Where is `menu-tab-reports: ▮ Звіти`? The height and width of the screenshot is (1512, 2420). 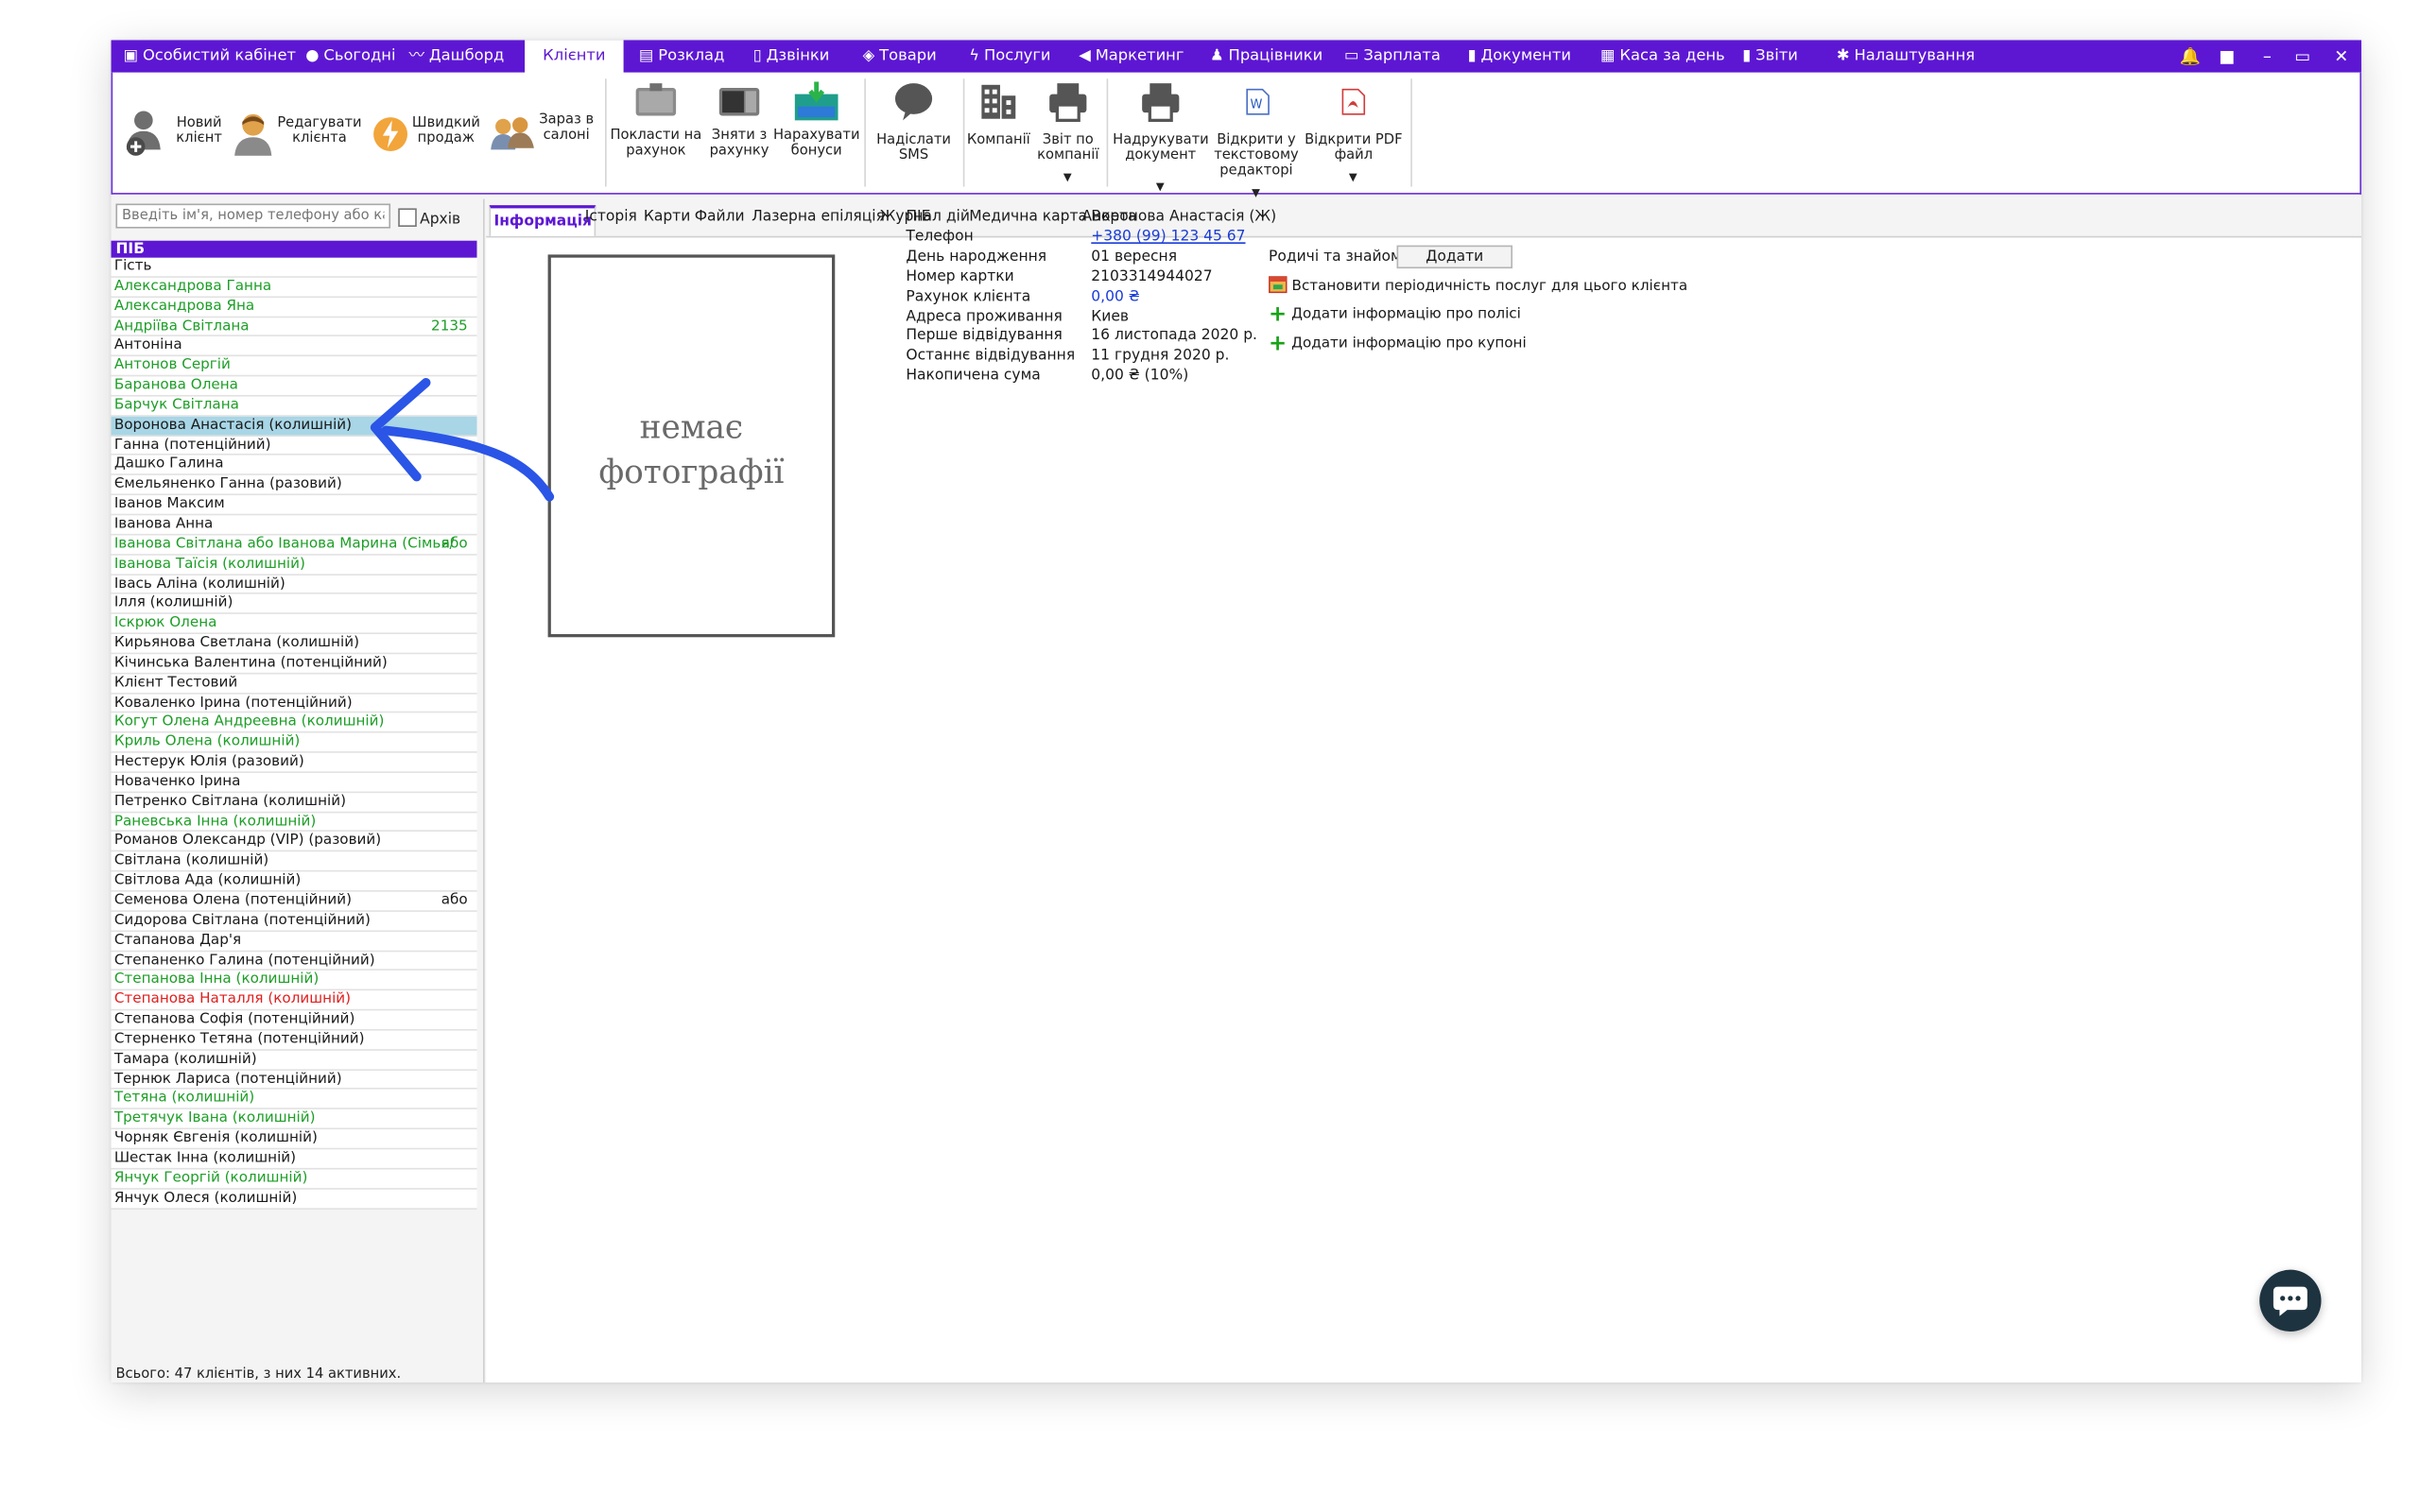 menu-tab-reports: ▮ Звіти is located at coordinates (1770, 56).